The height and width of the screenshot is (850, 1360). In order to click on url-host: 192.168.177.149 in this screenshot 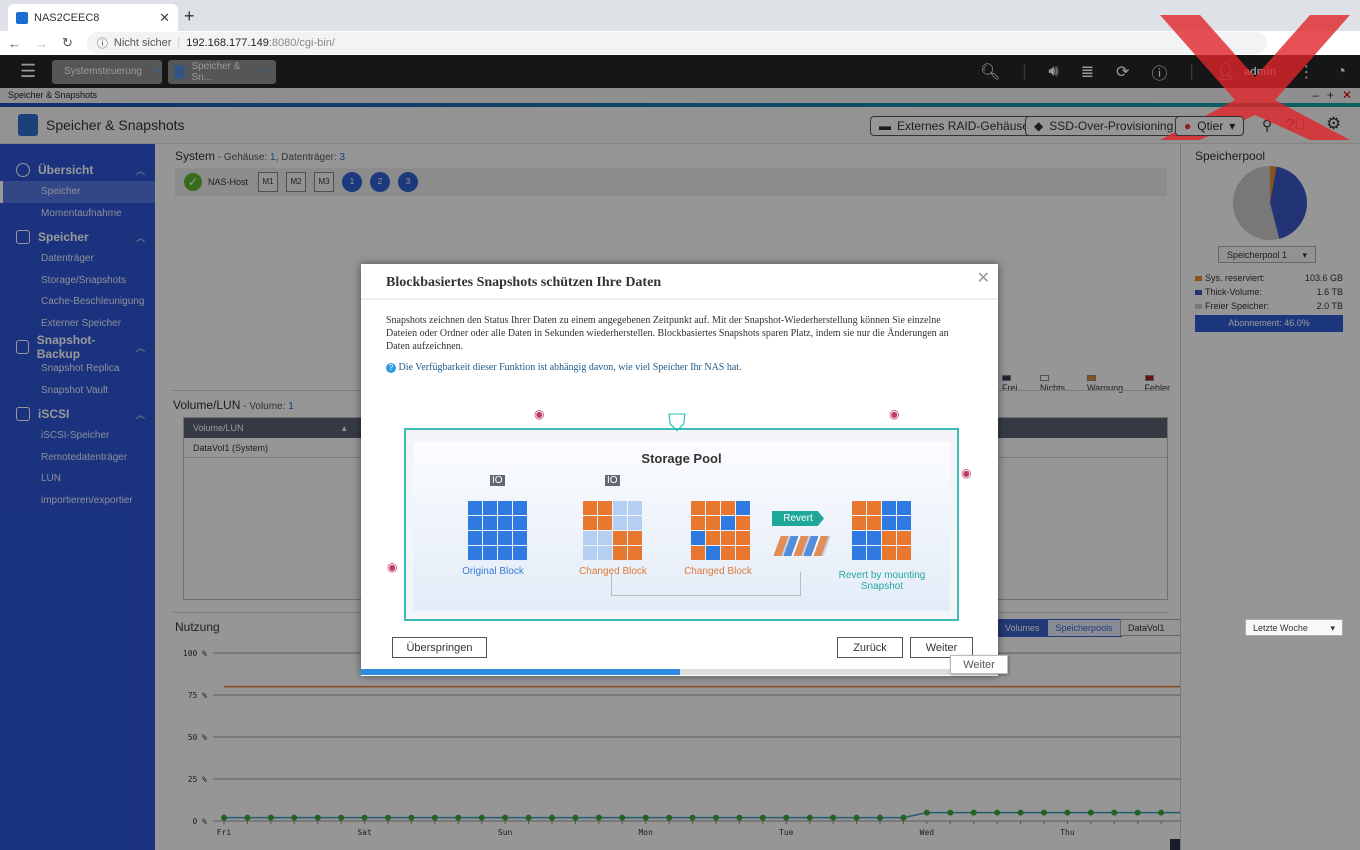, I will do `click(227, 43)`.